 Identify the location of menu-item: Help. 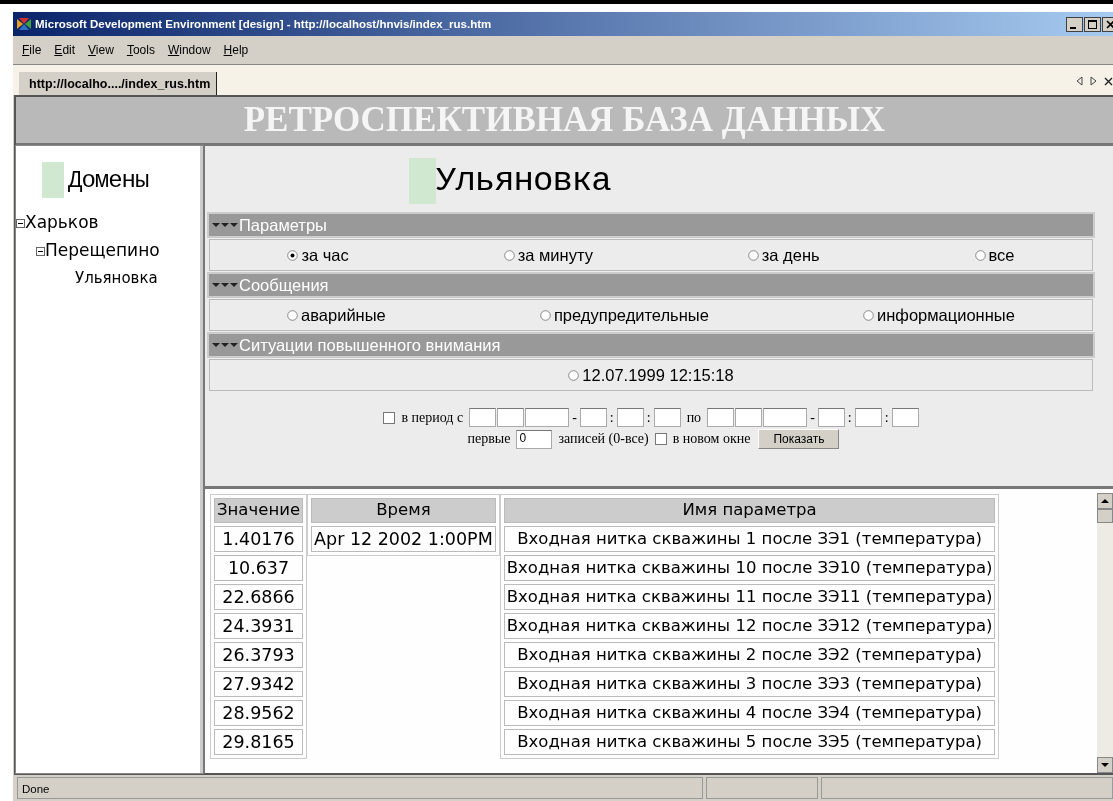
(238, 50).